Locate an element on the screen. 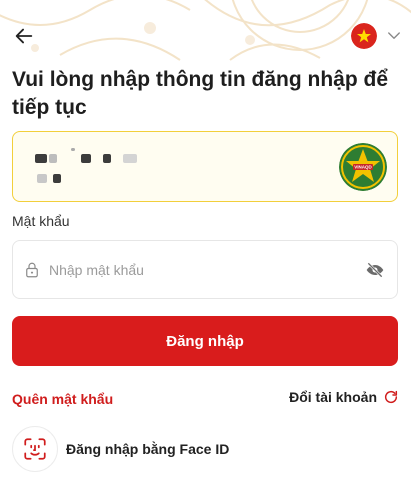  masked-account-name is located at coordinates (101, 168).